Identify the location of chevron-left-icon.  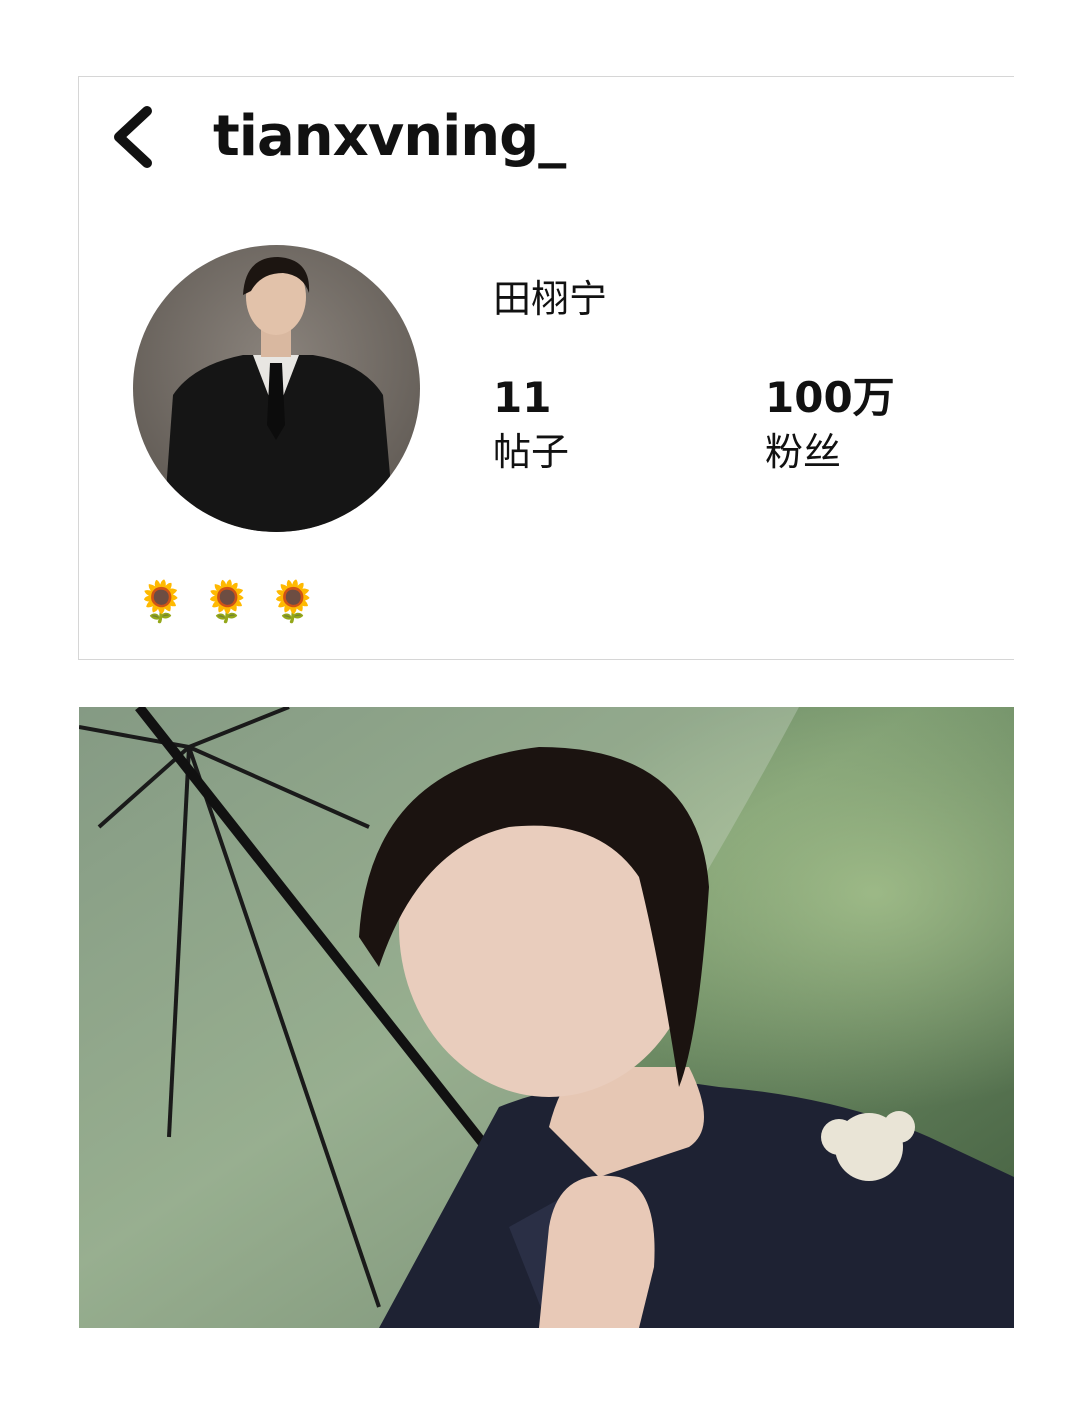
(132, 137).